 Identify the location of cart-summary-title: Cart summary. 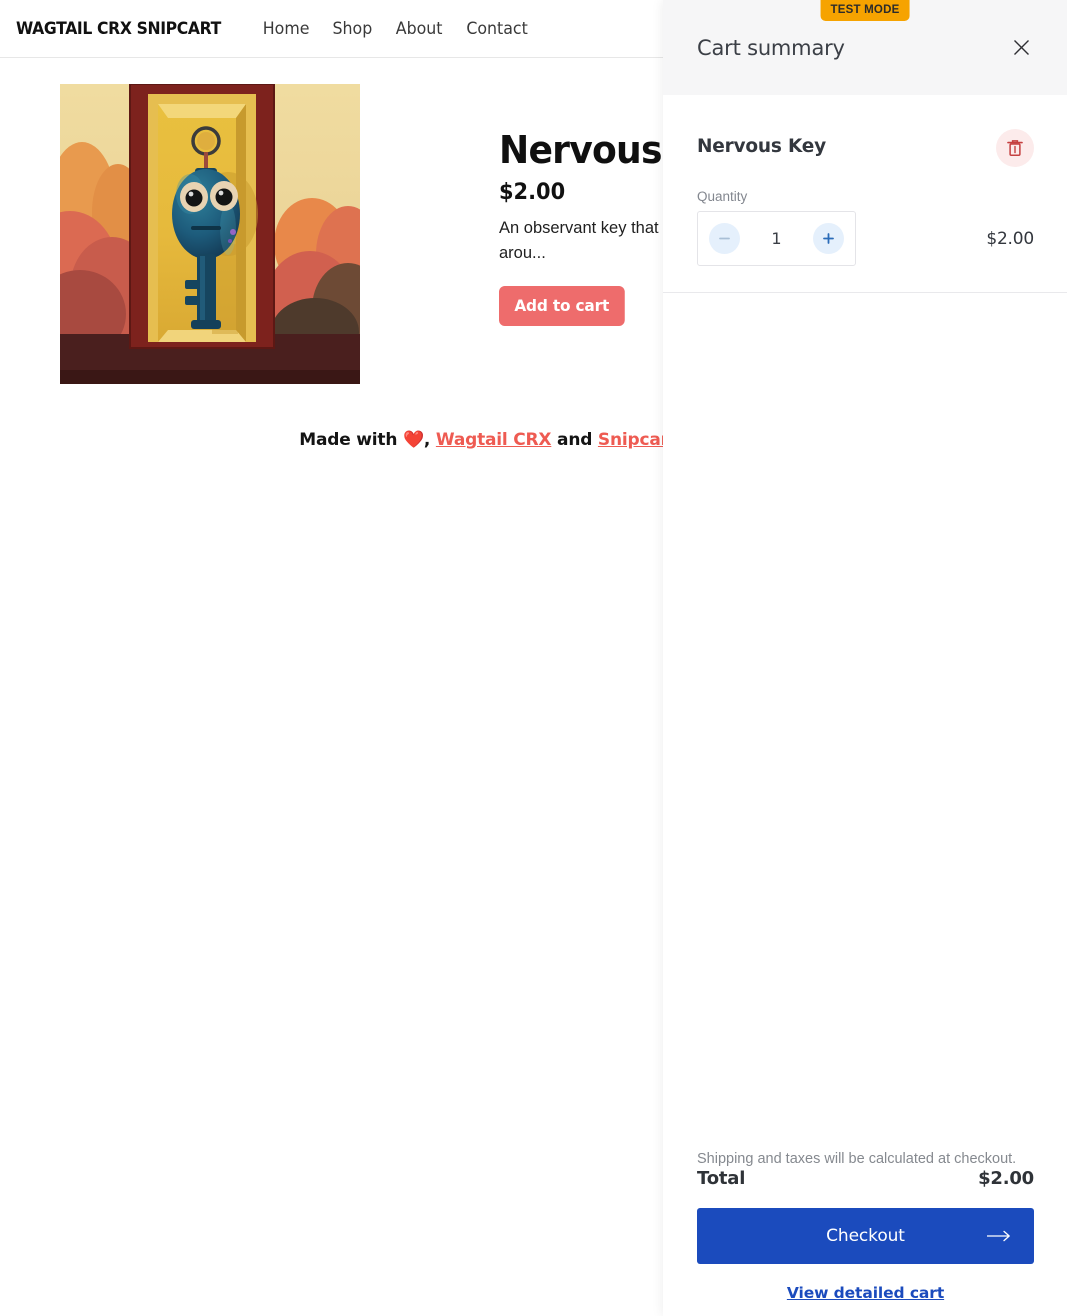
(771, 47).